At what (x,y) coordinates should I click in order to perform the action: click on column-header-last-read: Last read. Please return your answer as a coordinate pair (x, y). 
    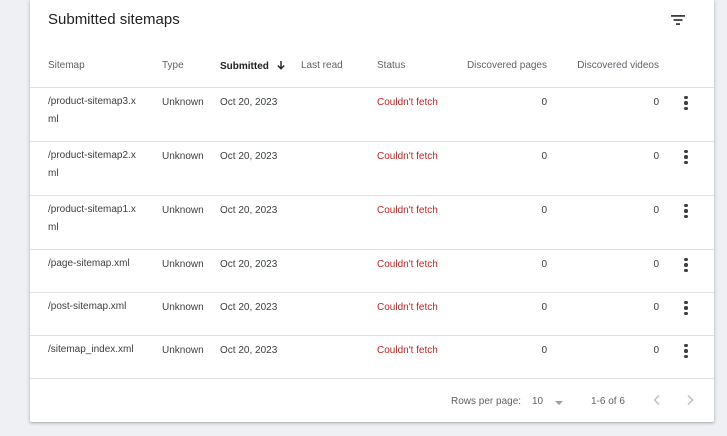
    Looking at the image, I should click on (322, 65).